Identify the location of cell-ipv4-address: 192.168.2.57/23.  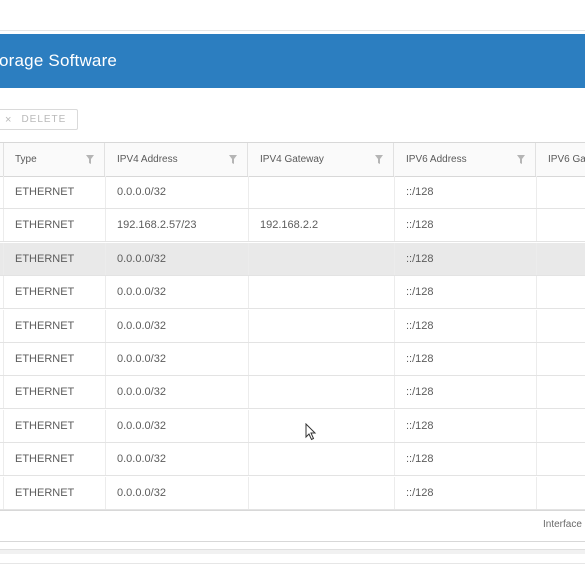
(157, 225).